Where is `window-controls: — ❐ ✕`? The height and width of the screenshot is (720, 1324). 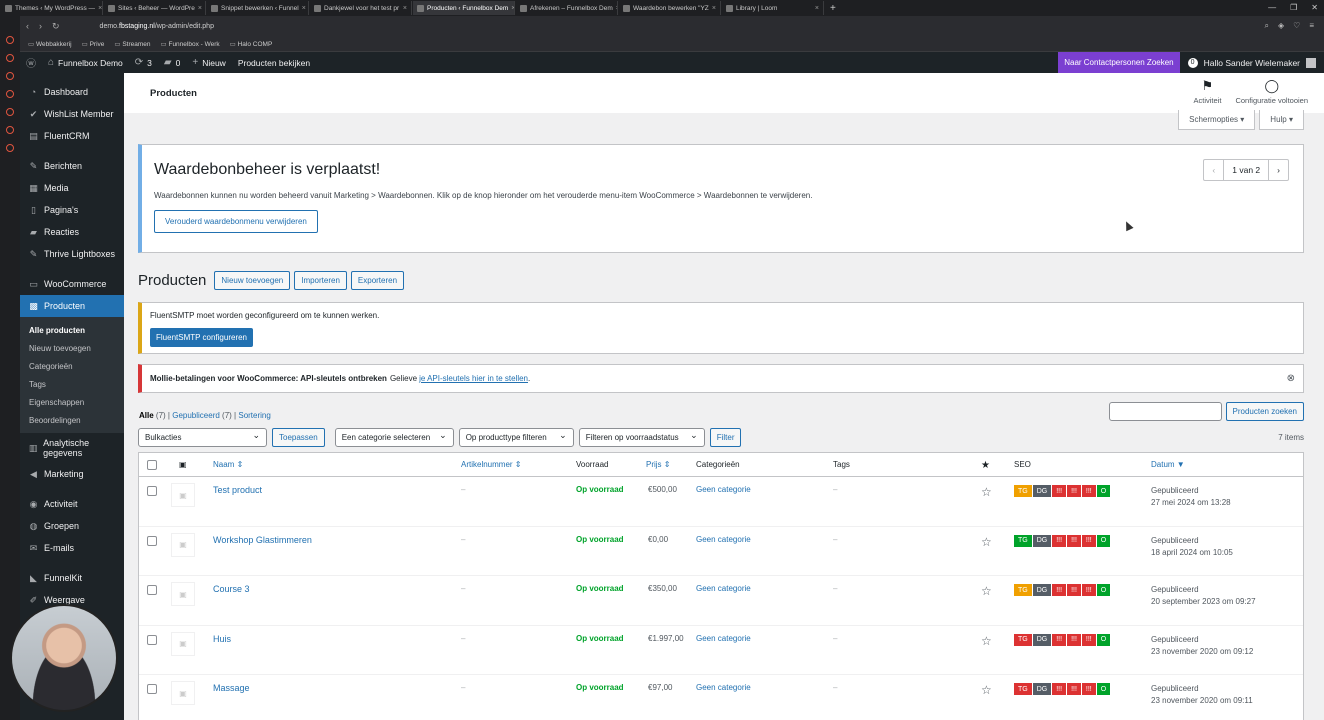
window-controls: — ❐ ✕ is located at coordinates (1293, 7).